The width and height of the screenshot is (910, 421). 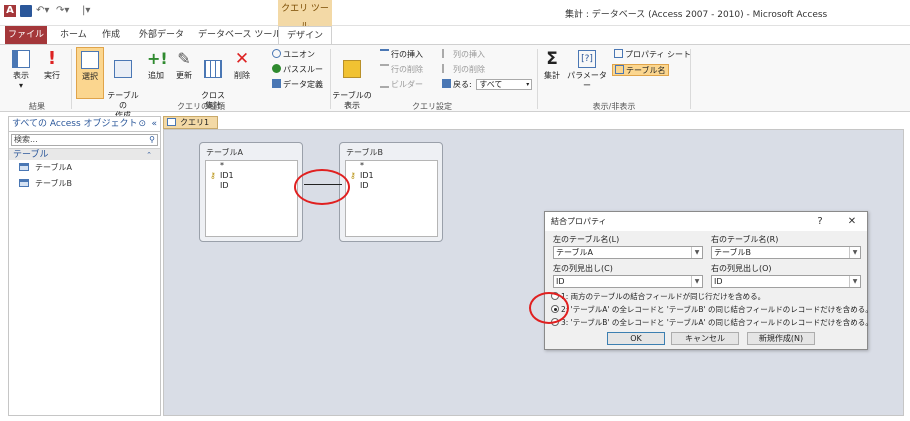 I want to click on run-exclamation-icon: !, so click(x=52, y=58).